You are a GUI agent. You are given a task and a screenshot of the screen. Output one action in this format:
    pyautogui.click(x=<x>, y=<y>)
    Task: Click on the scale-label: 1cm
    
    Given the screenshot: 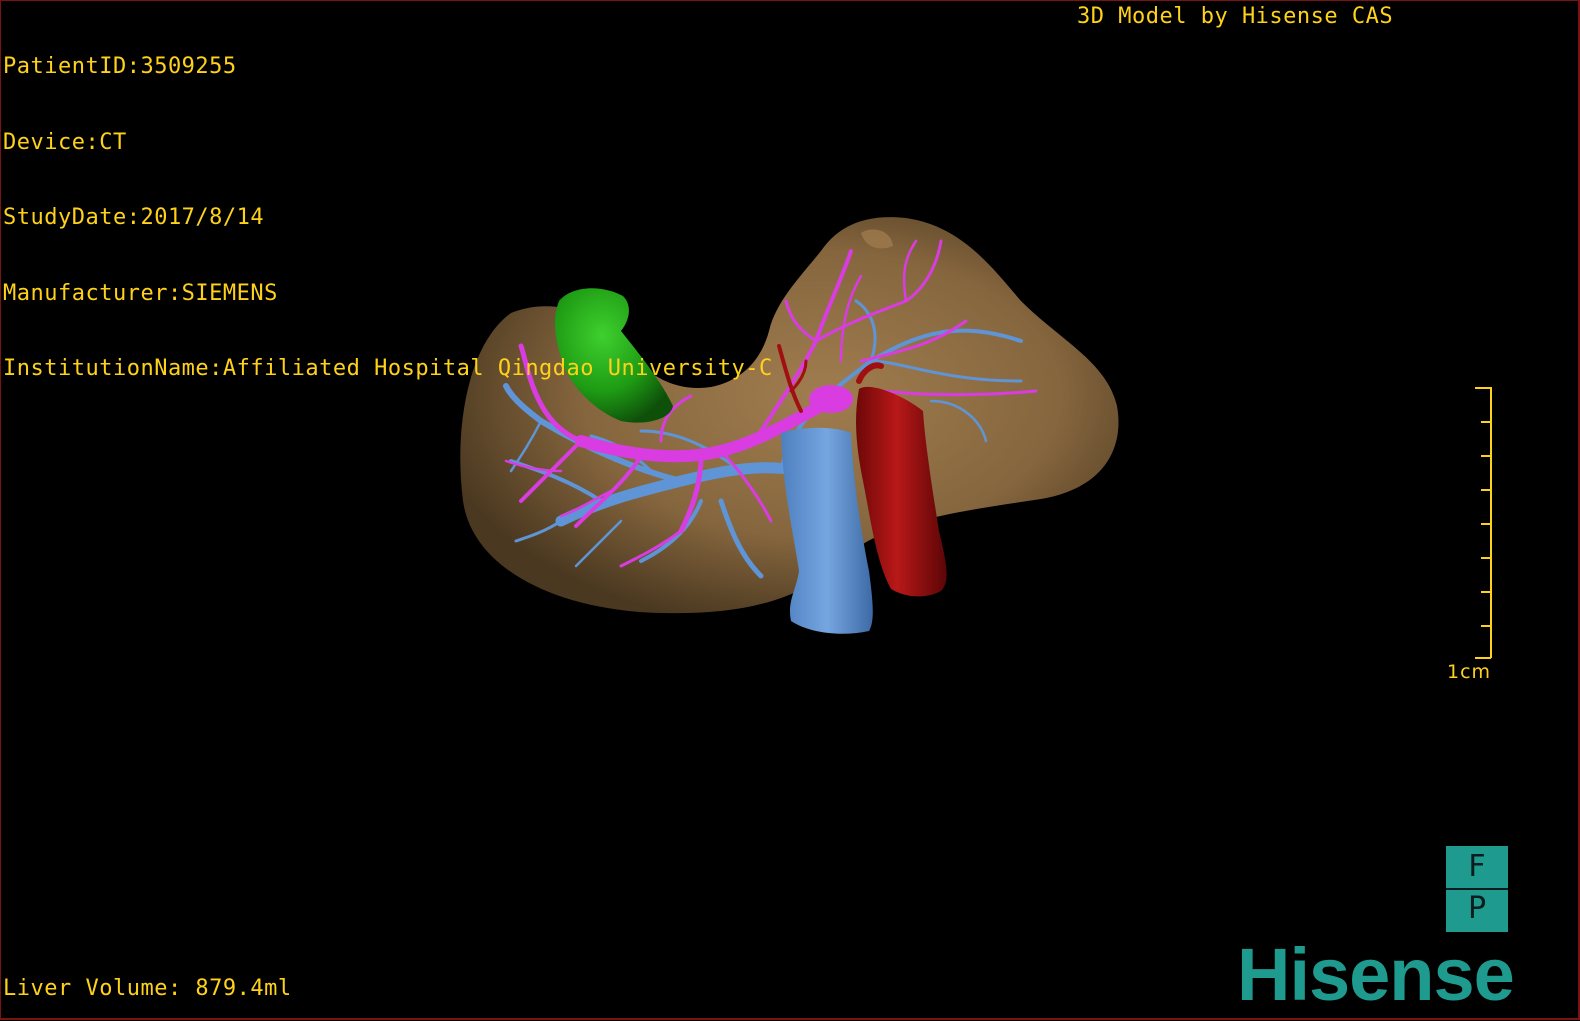 What is the action you would take?
    pyautogui.click(x=1469, y=672)
    